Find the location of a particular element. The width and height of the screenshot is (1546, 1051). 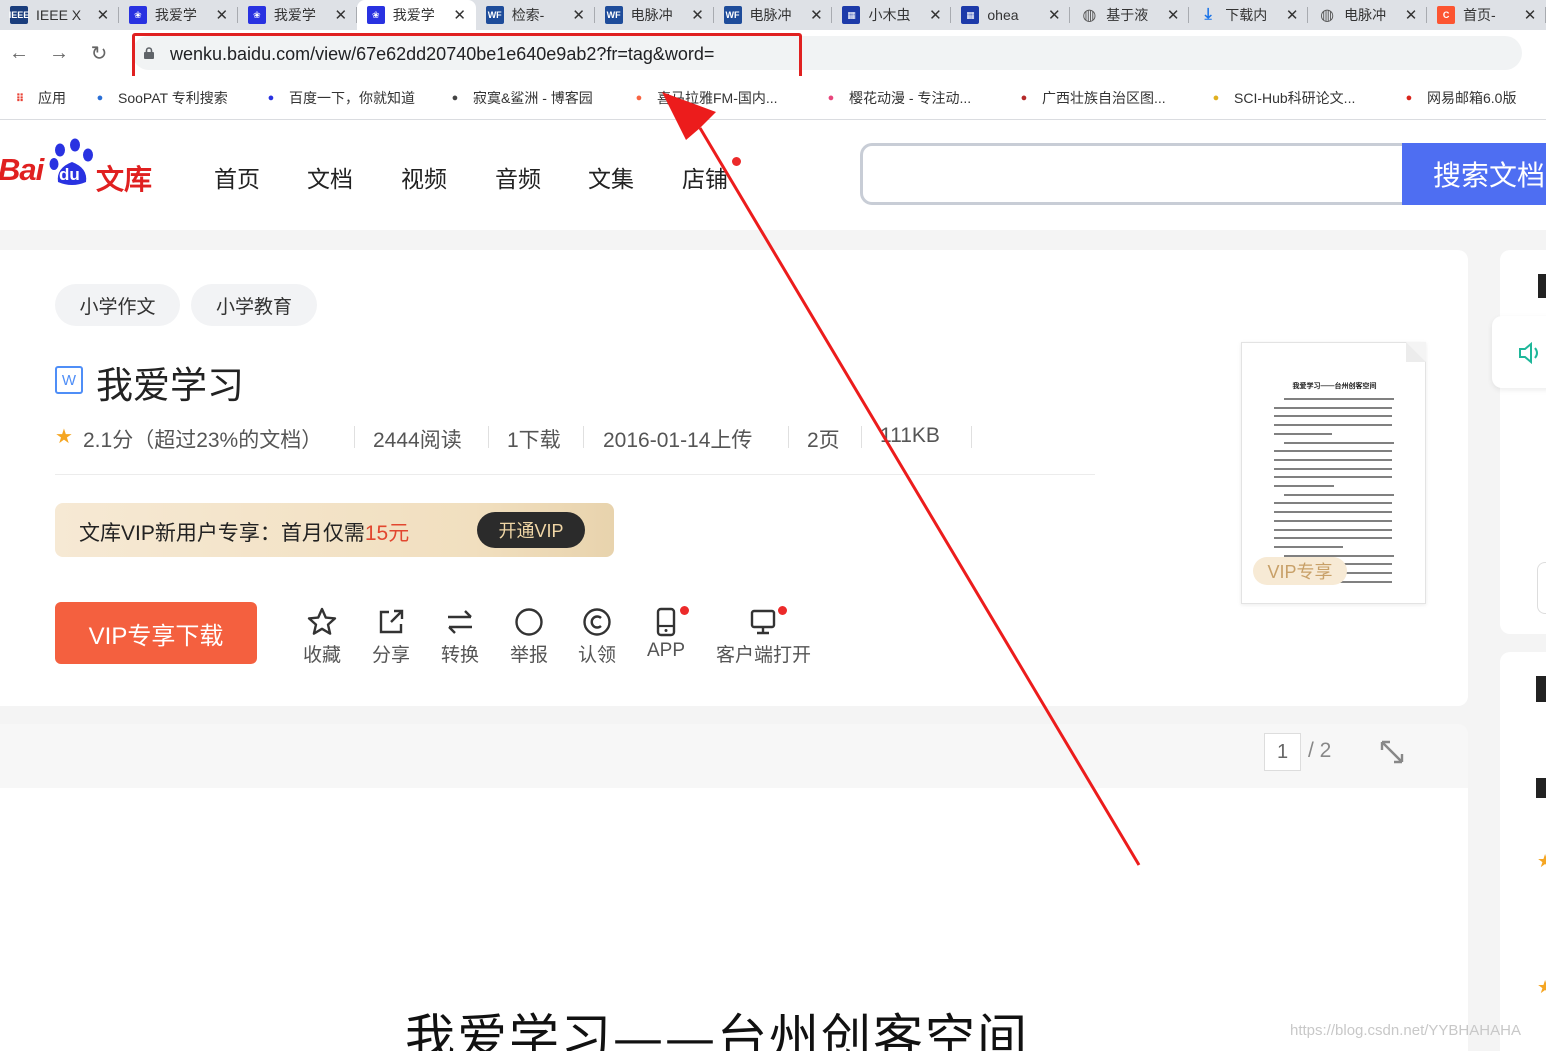

sidebar-button-fragment is located at coordinates (1541, 588).